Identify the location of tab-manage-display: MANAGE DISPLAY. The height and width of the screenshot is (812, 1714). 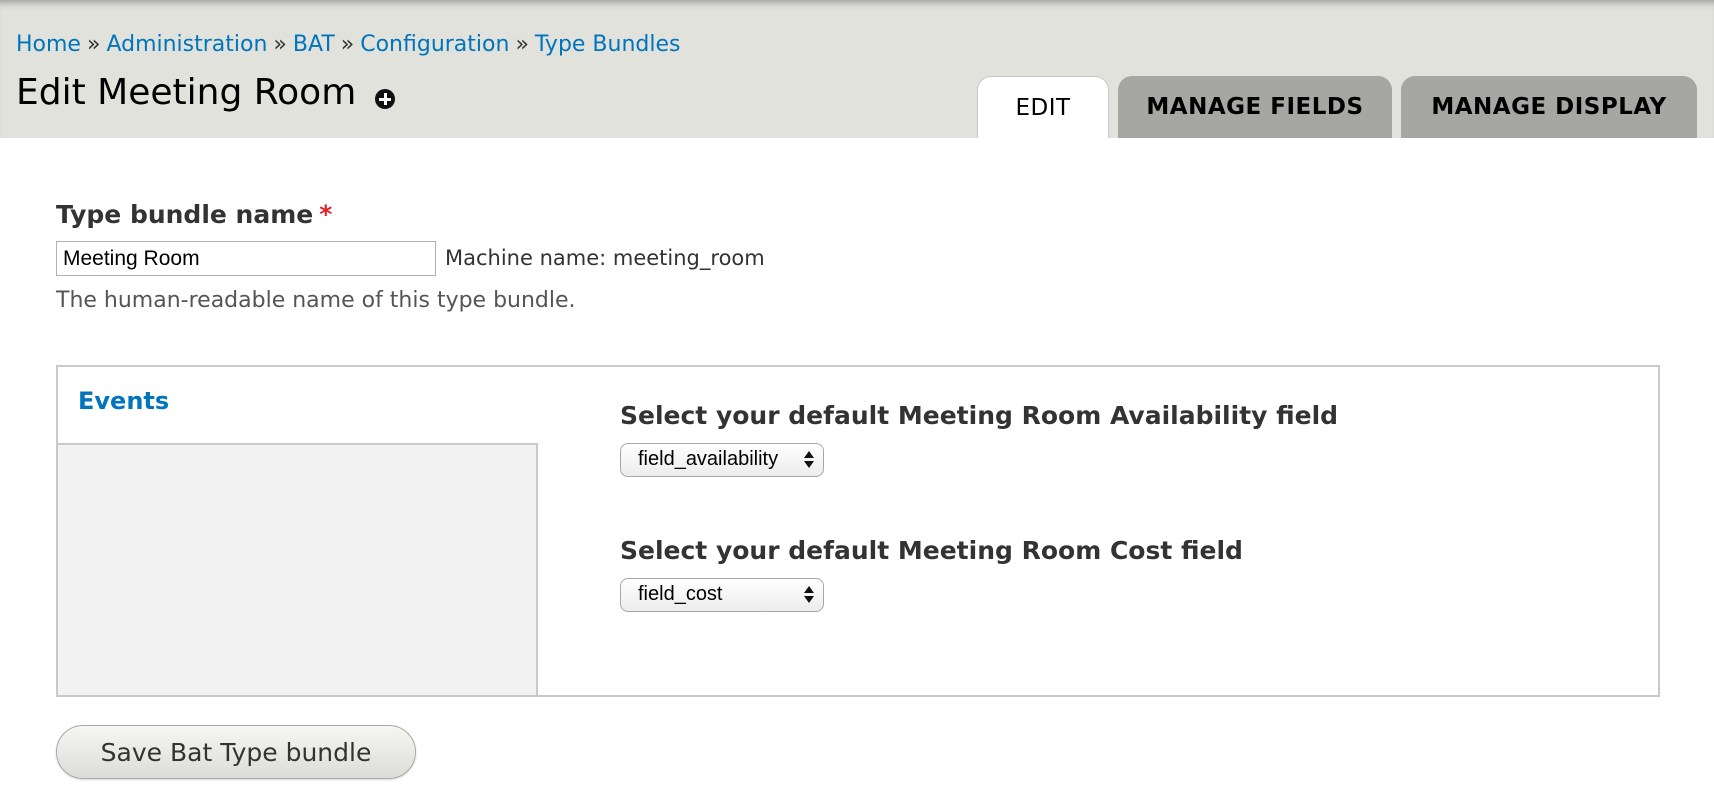
(1549, 107).